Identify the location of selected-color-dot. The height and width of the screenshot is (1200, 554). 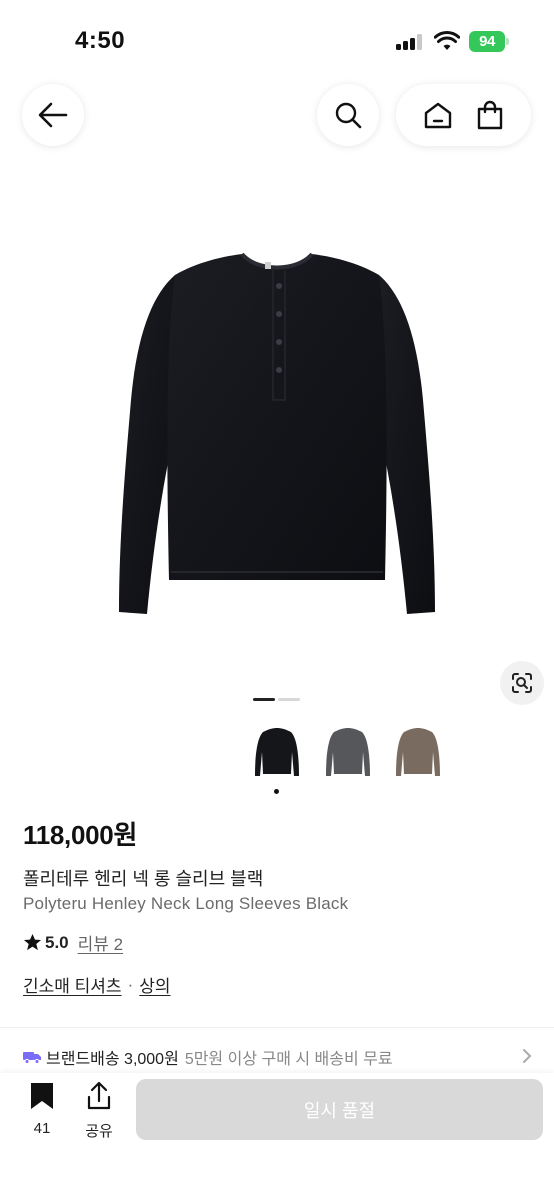
(276, 791).